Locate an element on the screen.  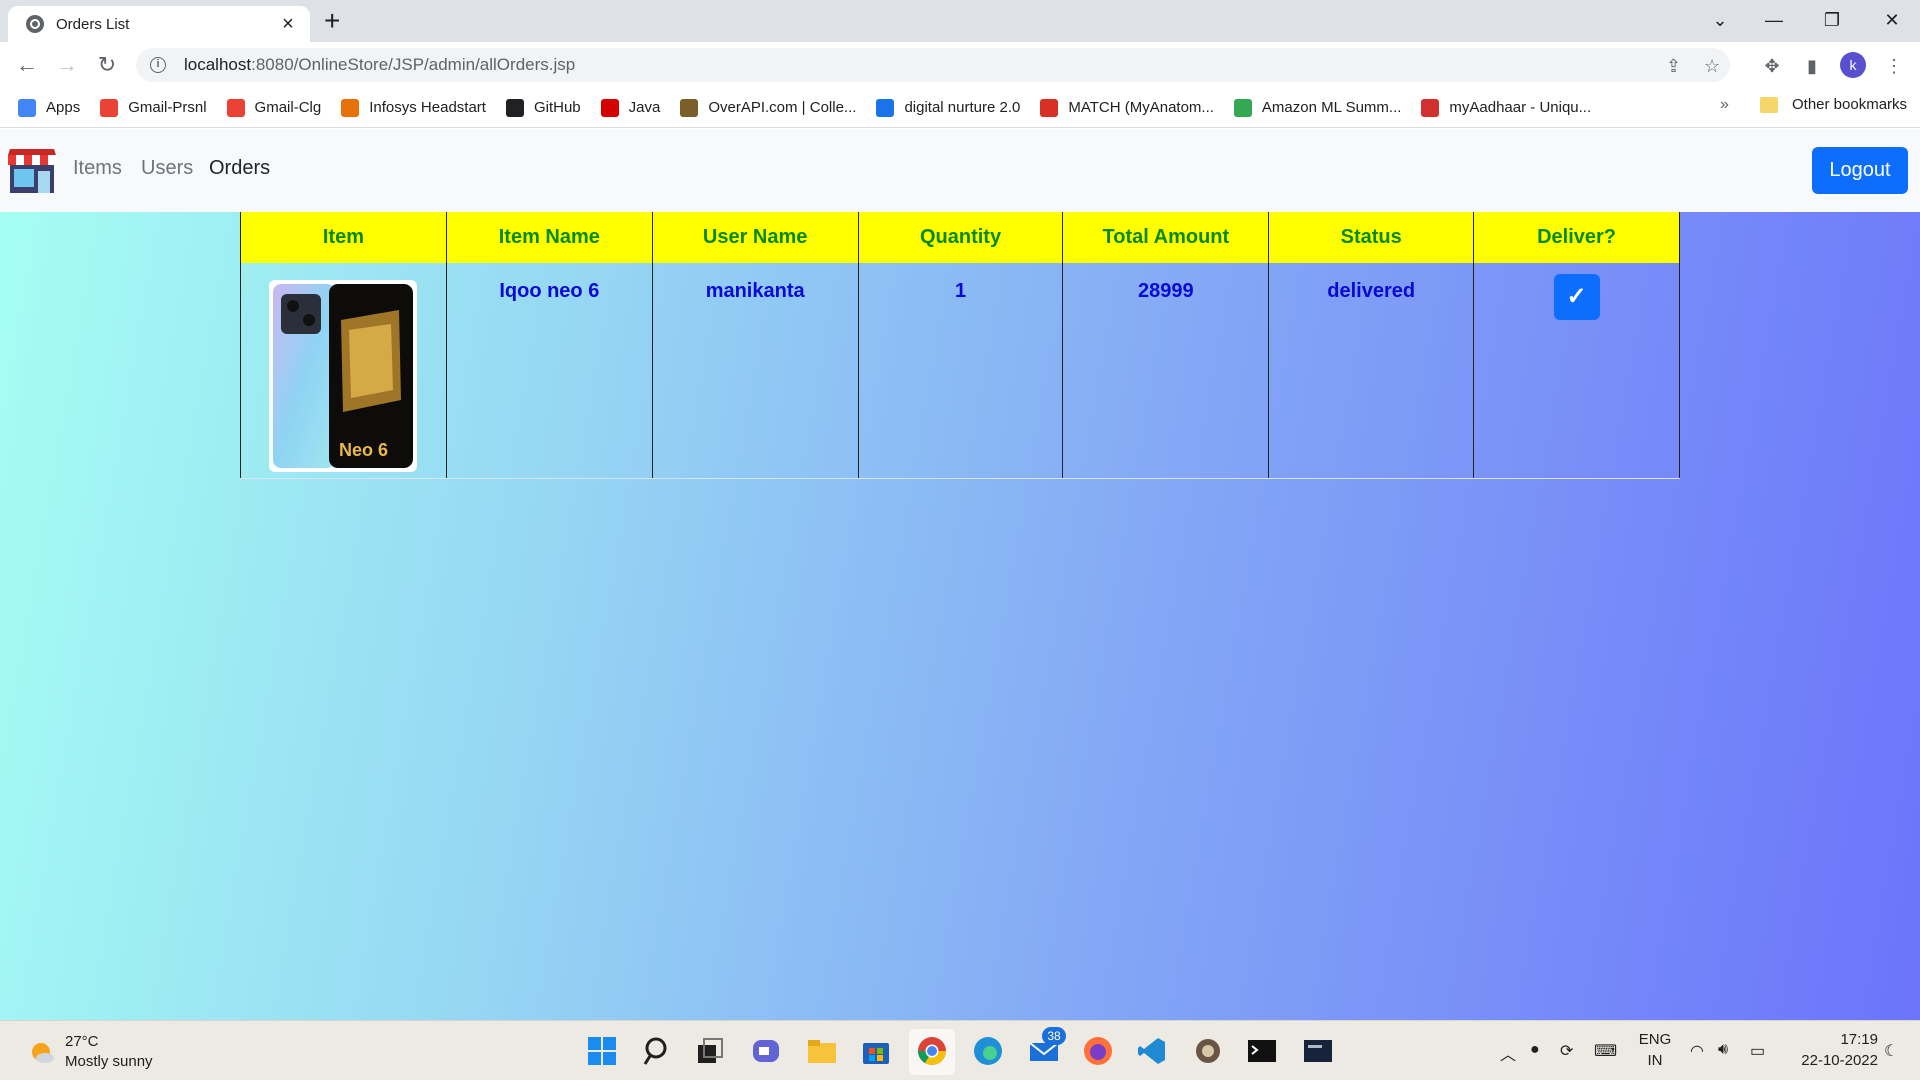
weather-temperature: 27°C is located at coordinates (82, 1041).